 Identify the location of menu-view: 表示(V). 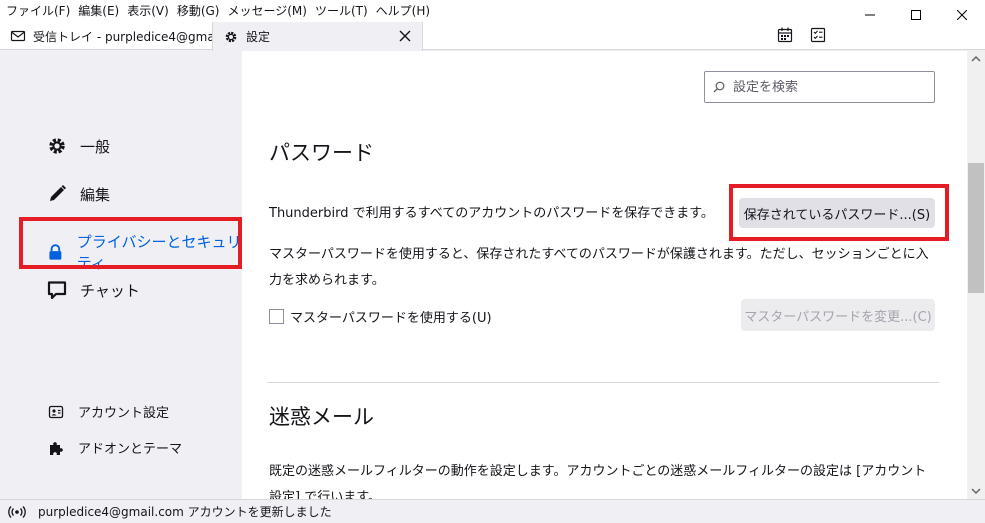
(148, 11).